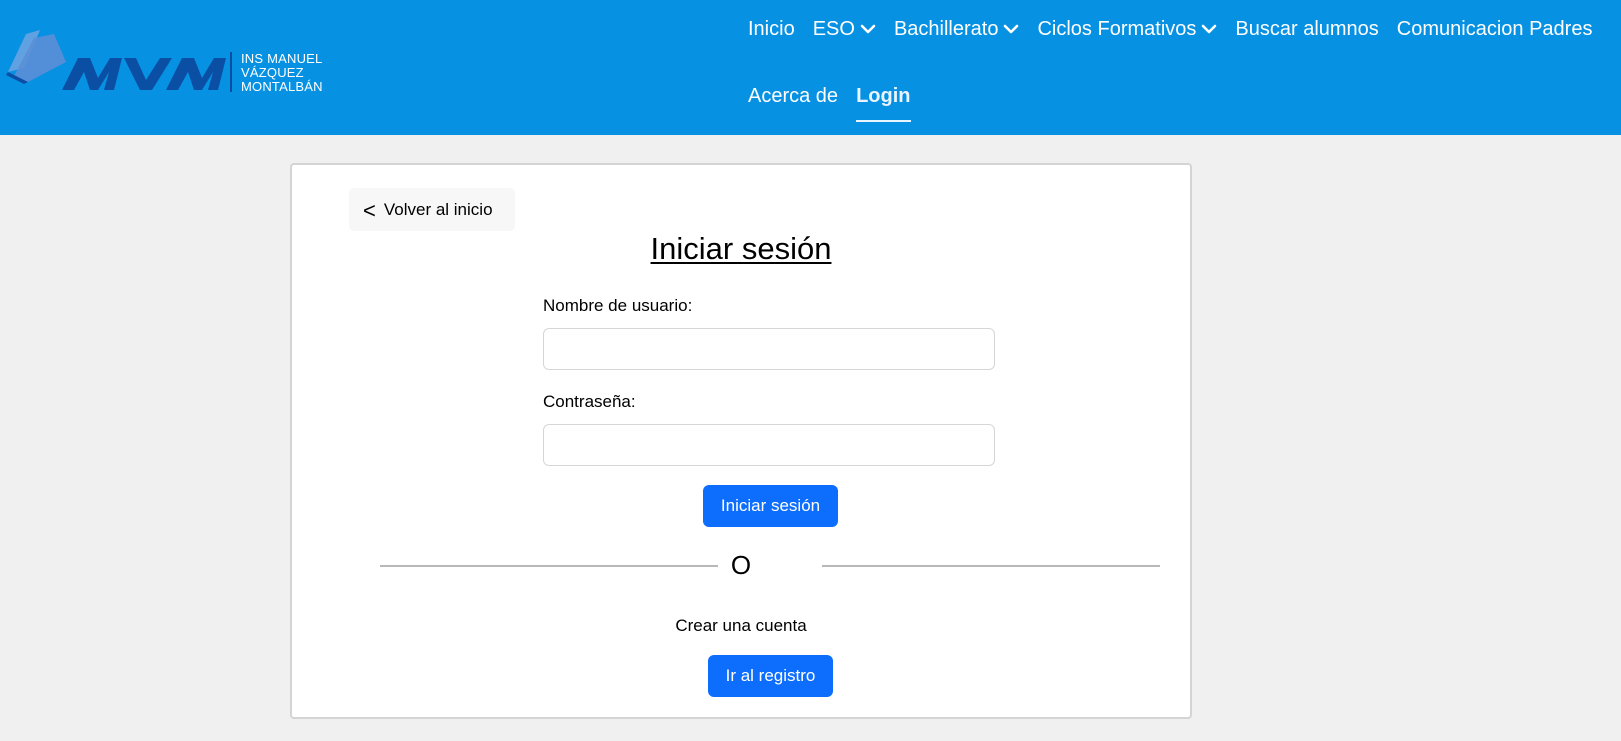  I want to click on nav-item-label: Buscar alumnos, so click(1307, 28).